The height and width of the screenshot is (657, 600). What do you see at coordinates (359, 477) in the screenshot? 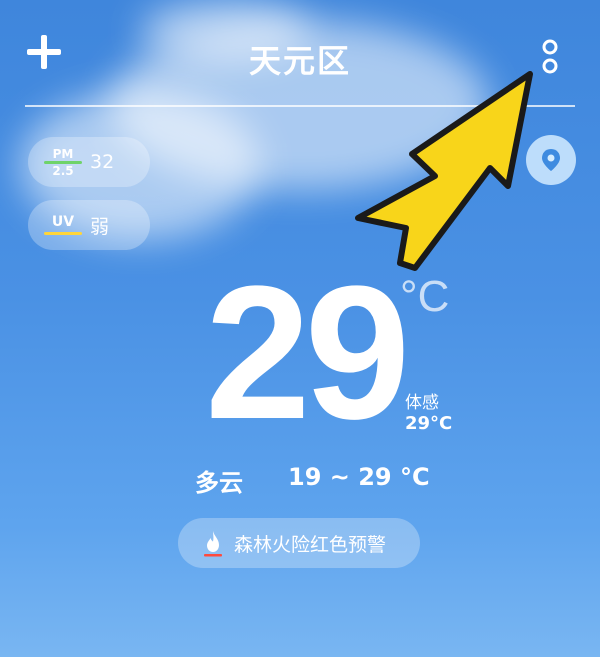
I see `temperature-range: 19 ~ 29 °C` at bounding box center [359, 477].